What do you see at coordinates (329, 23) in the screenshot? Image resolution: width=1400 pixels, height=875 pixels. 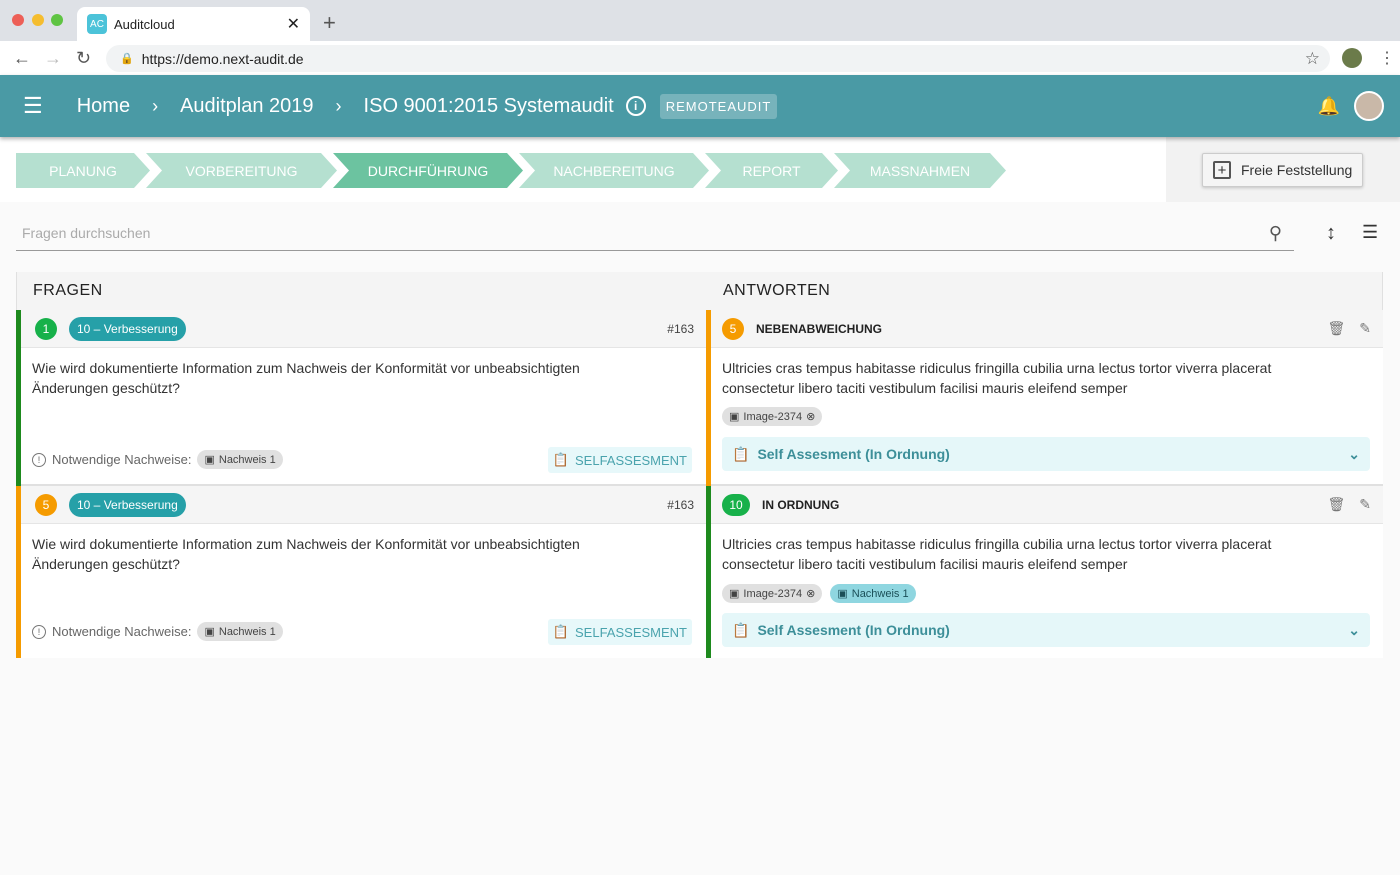 I see `new-tab-icon: +` at bounding box center [329, 23].